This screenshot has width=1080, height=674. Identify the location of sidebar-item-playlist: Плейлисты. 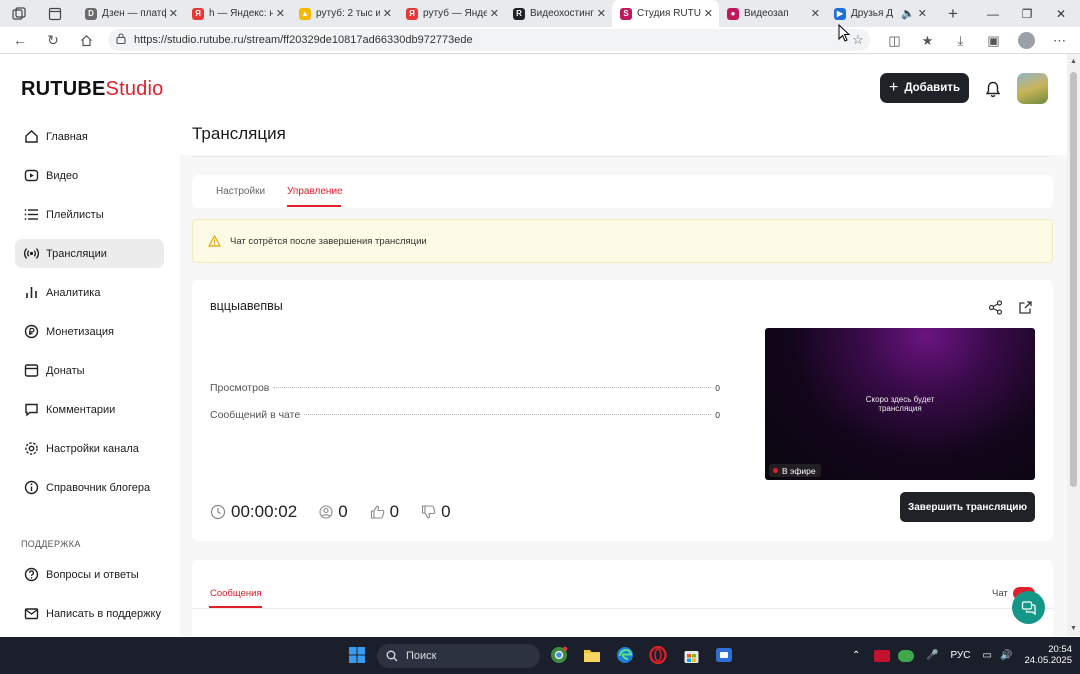
(89, 214).